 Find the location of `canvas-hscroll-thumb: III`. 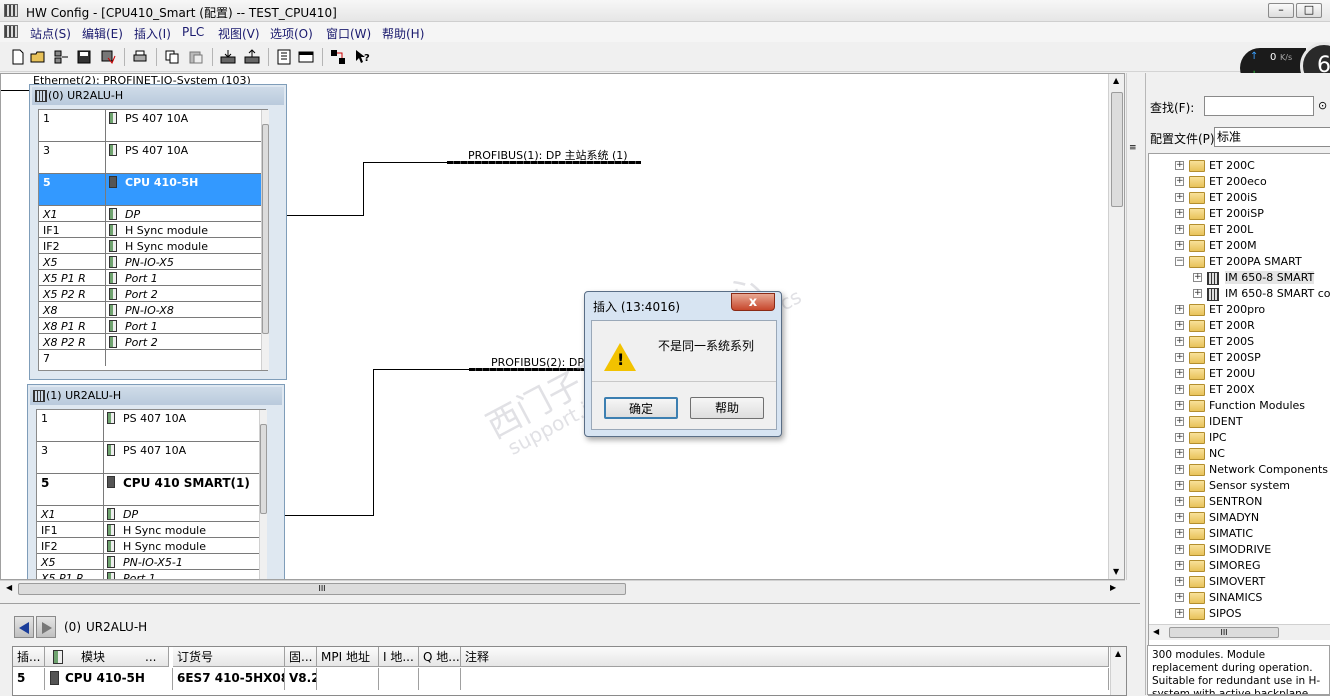

canvas-hscroll-thumb: III is located at coordinates (322, 589).